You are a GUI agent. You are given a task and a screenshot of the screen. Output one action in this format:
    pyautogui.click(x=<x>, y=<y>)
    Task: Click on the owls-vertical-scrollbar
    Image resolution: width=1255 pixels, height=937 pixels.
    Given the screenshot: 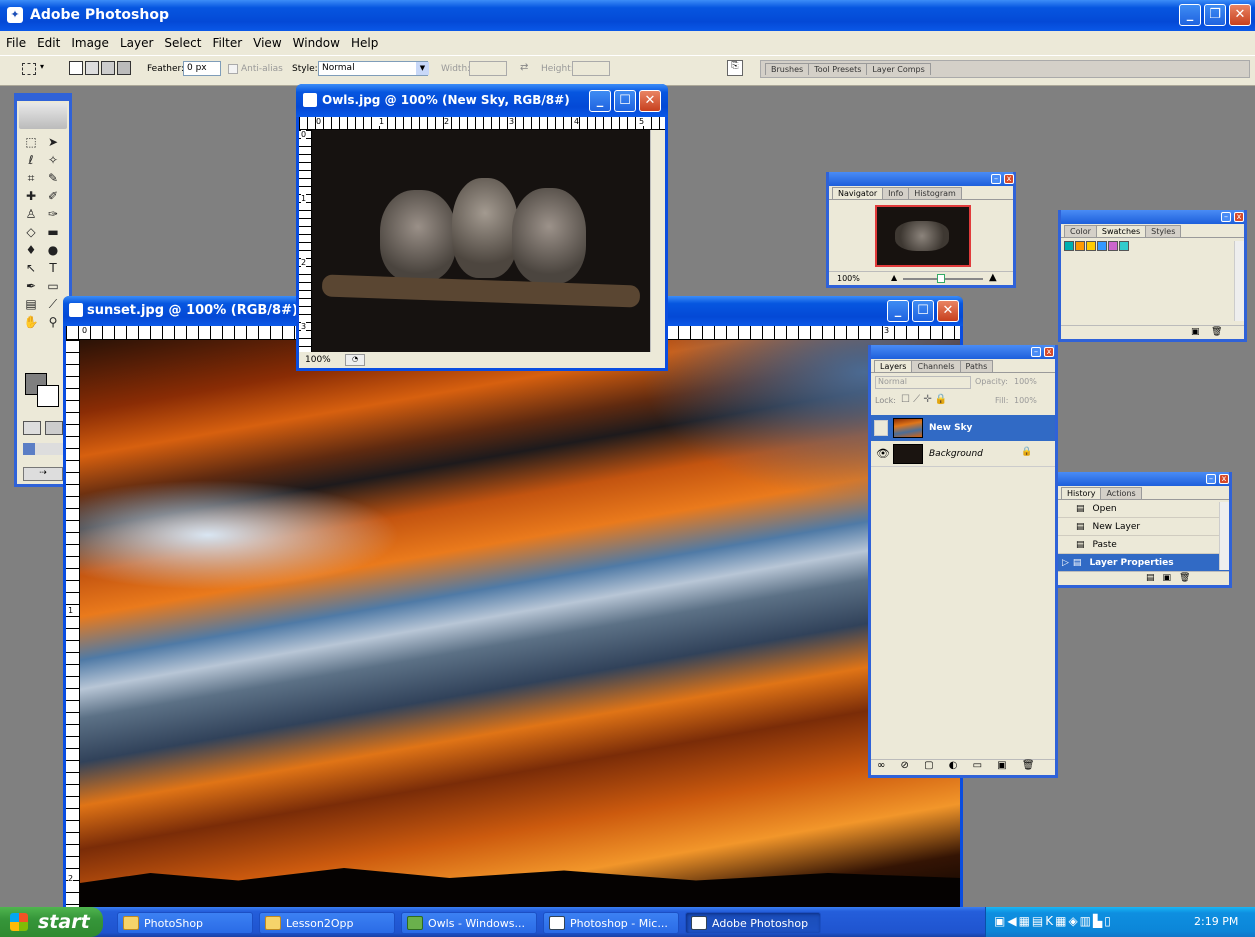 What is the action you would take?
    pyautogui.click(x=657, y=241)
    